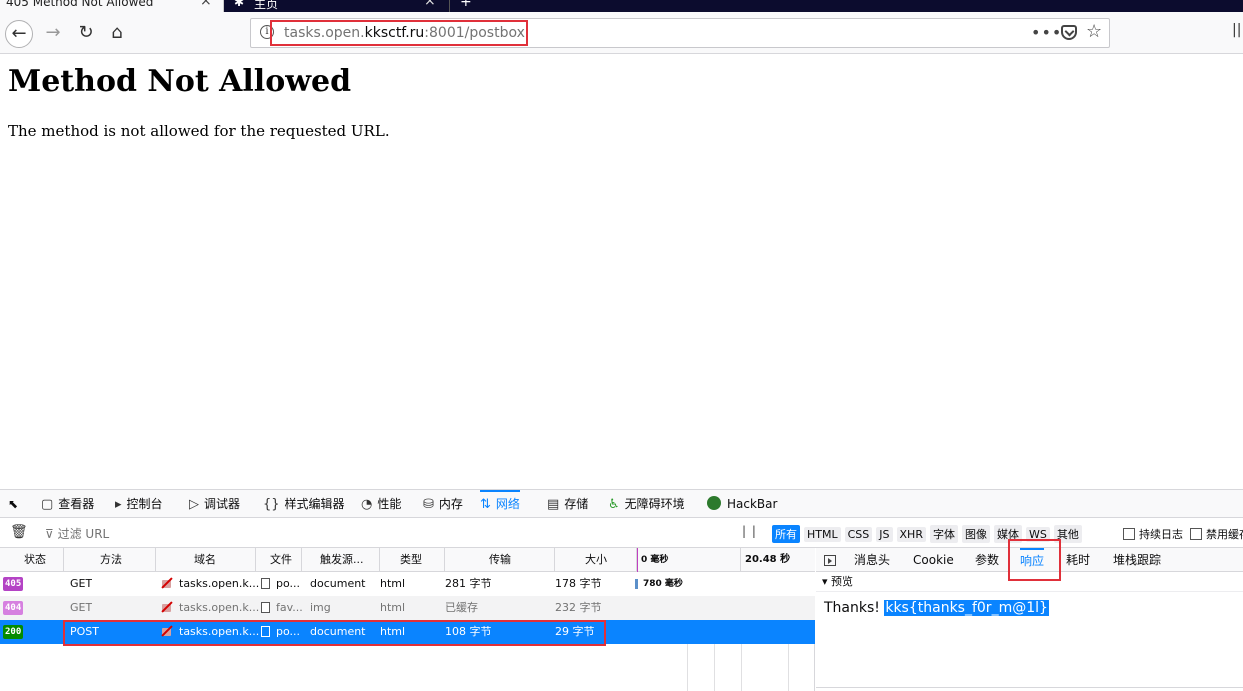  What do you see at coordinates (468, 583) in the screenshot?
I see `cell-transferred: 281 字节` at bounding box center [468, 583].